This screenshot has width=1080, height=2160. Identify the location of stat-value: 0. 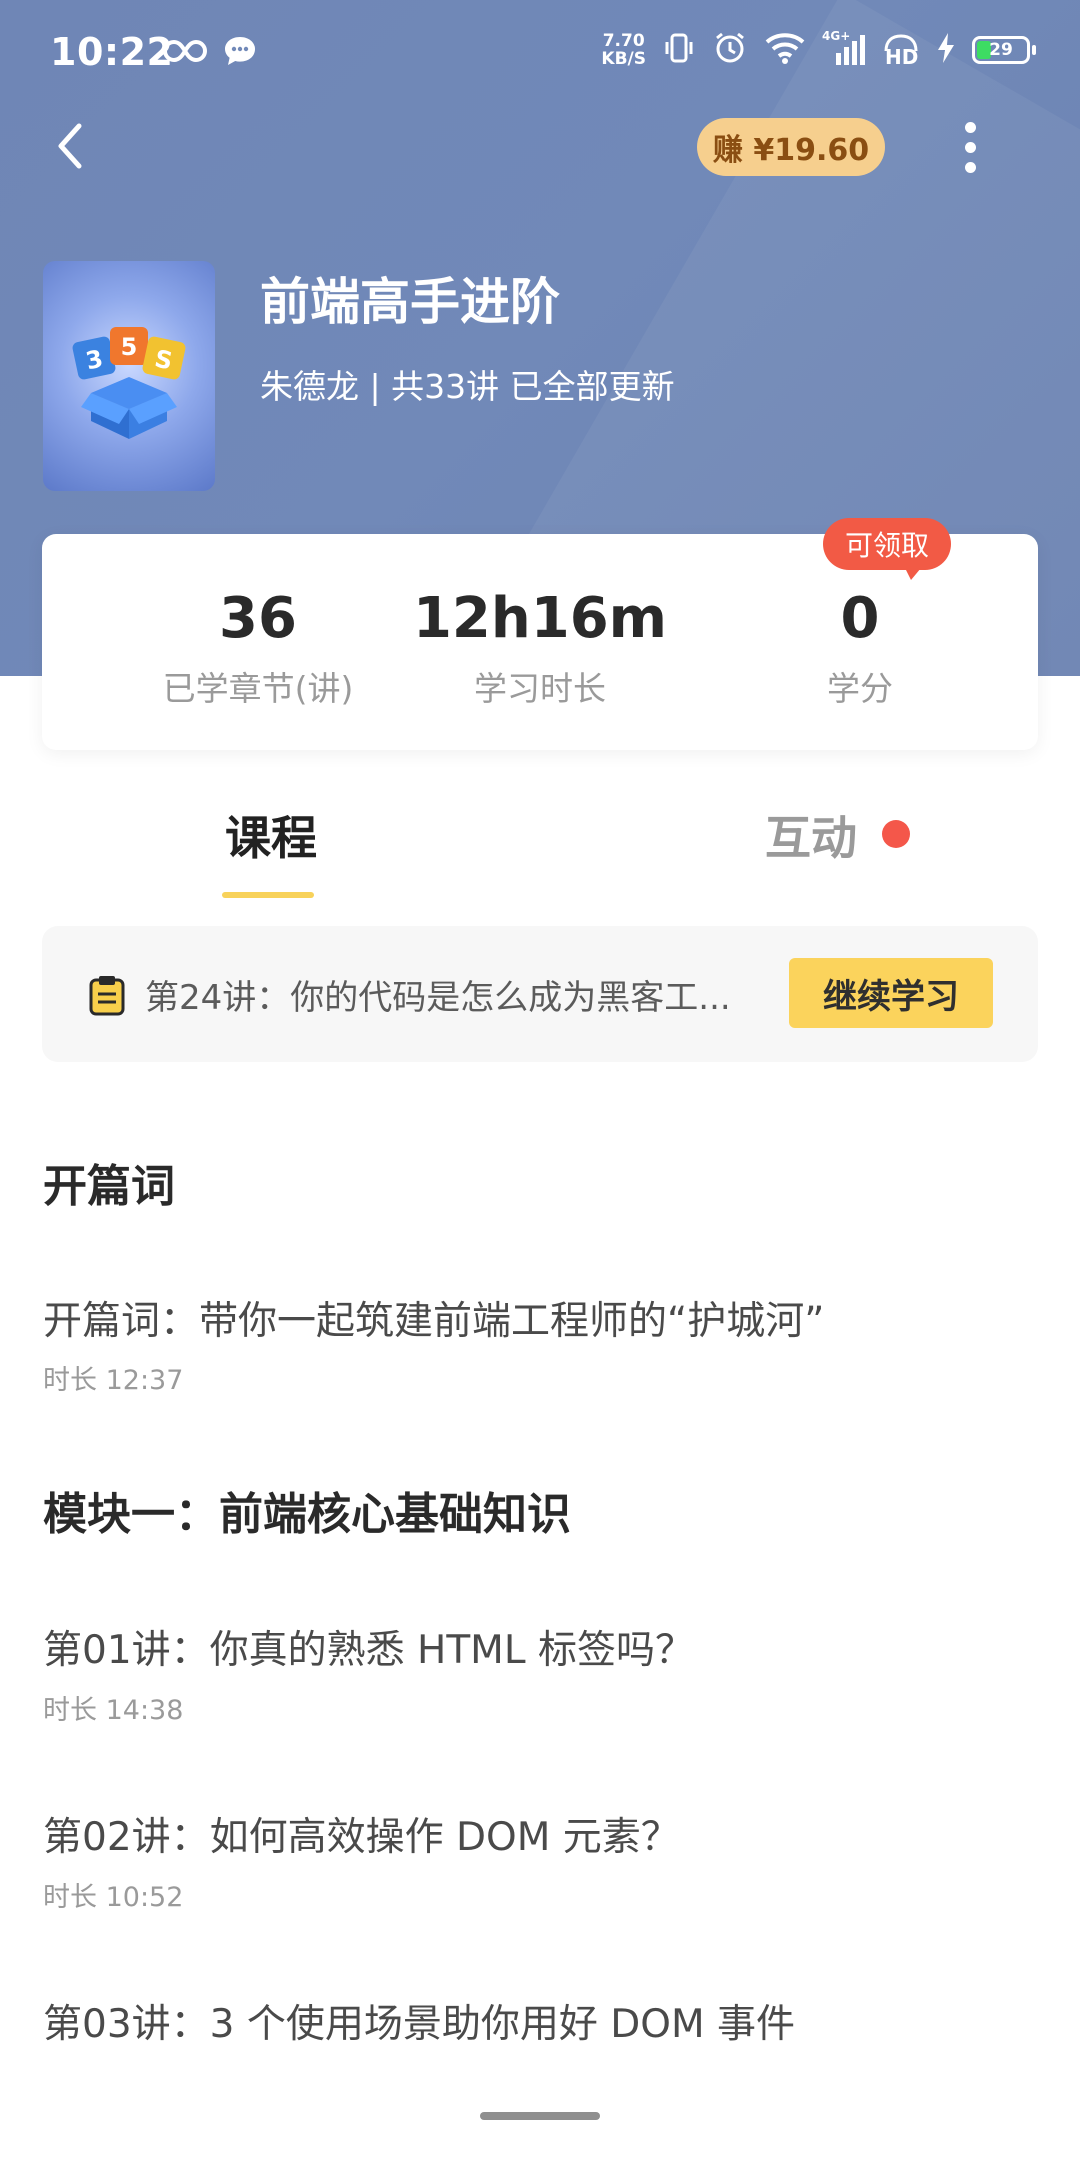
(860, 618).